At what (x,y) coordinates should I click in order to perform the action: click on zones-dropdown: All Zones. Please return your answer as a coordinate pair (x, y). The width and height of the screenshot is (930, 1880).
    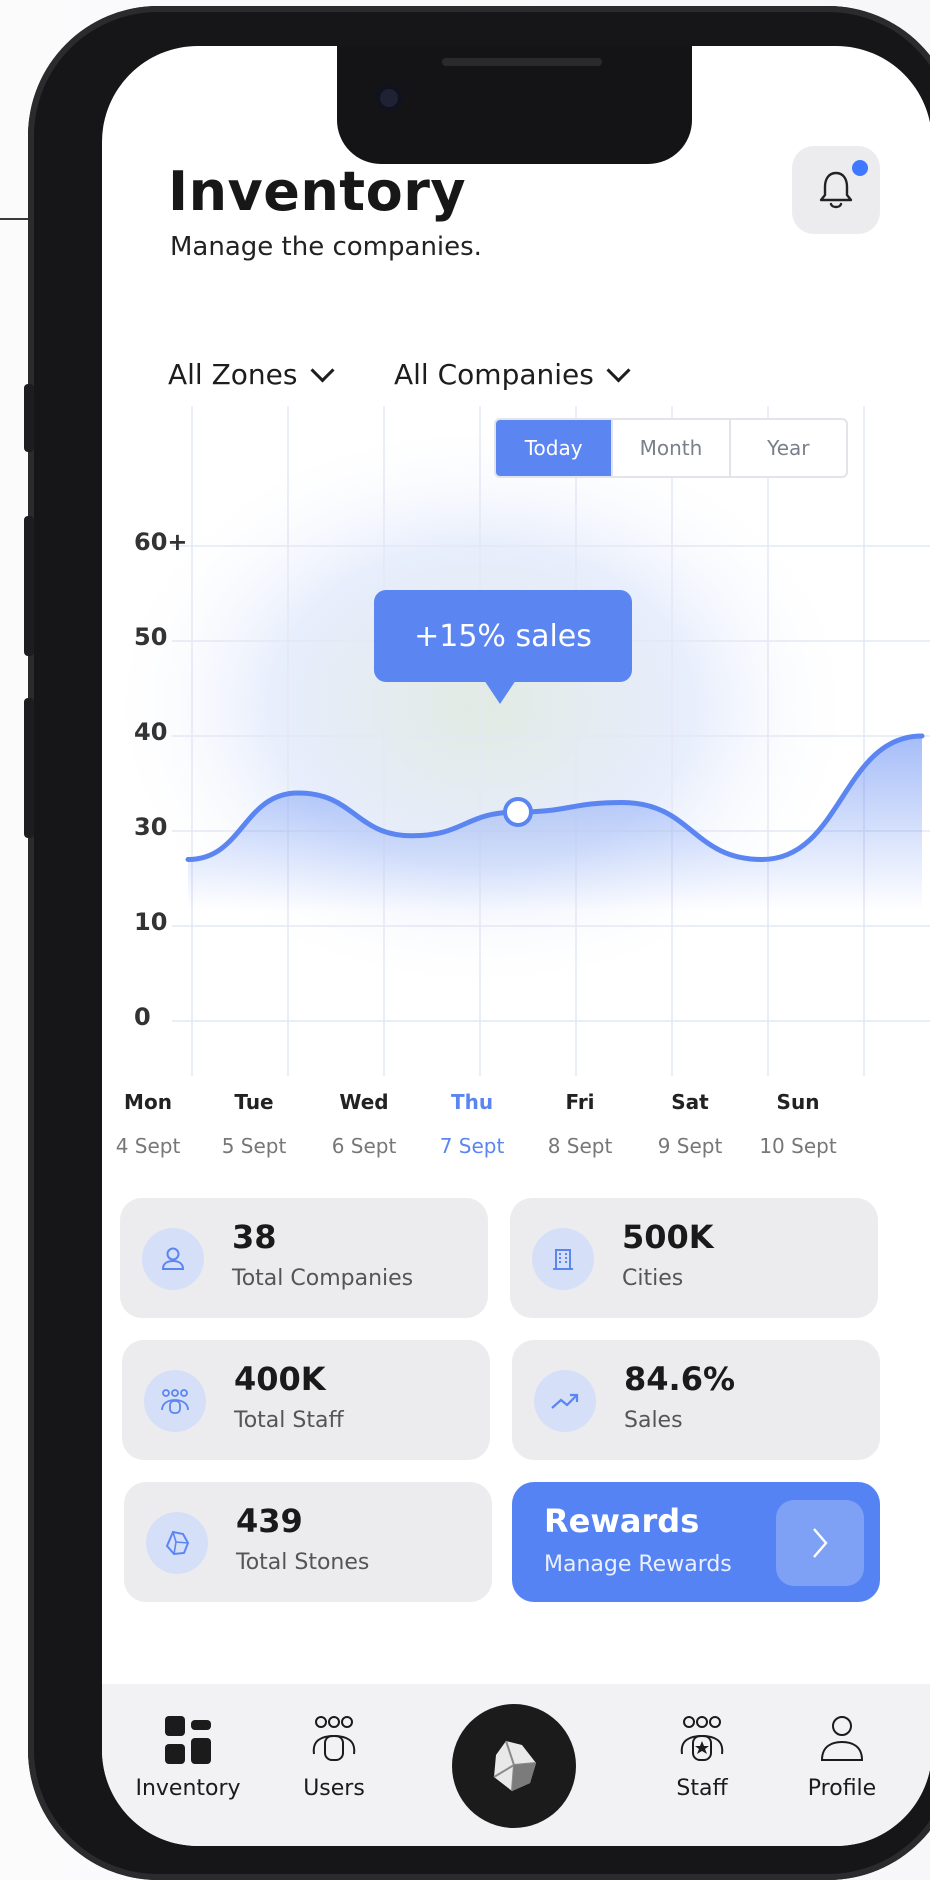
    Looking at the image, I should click on (251, 374).